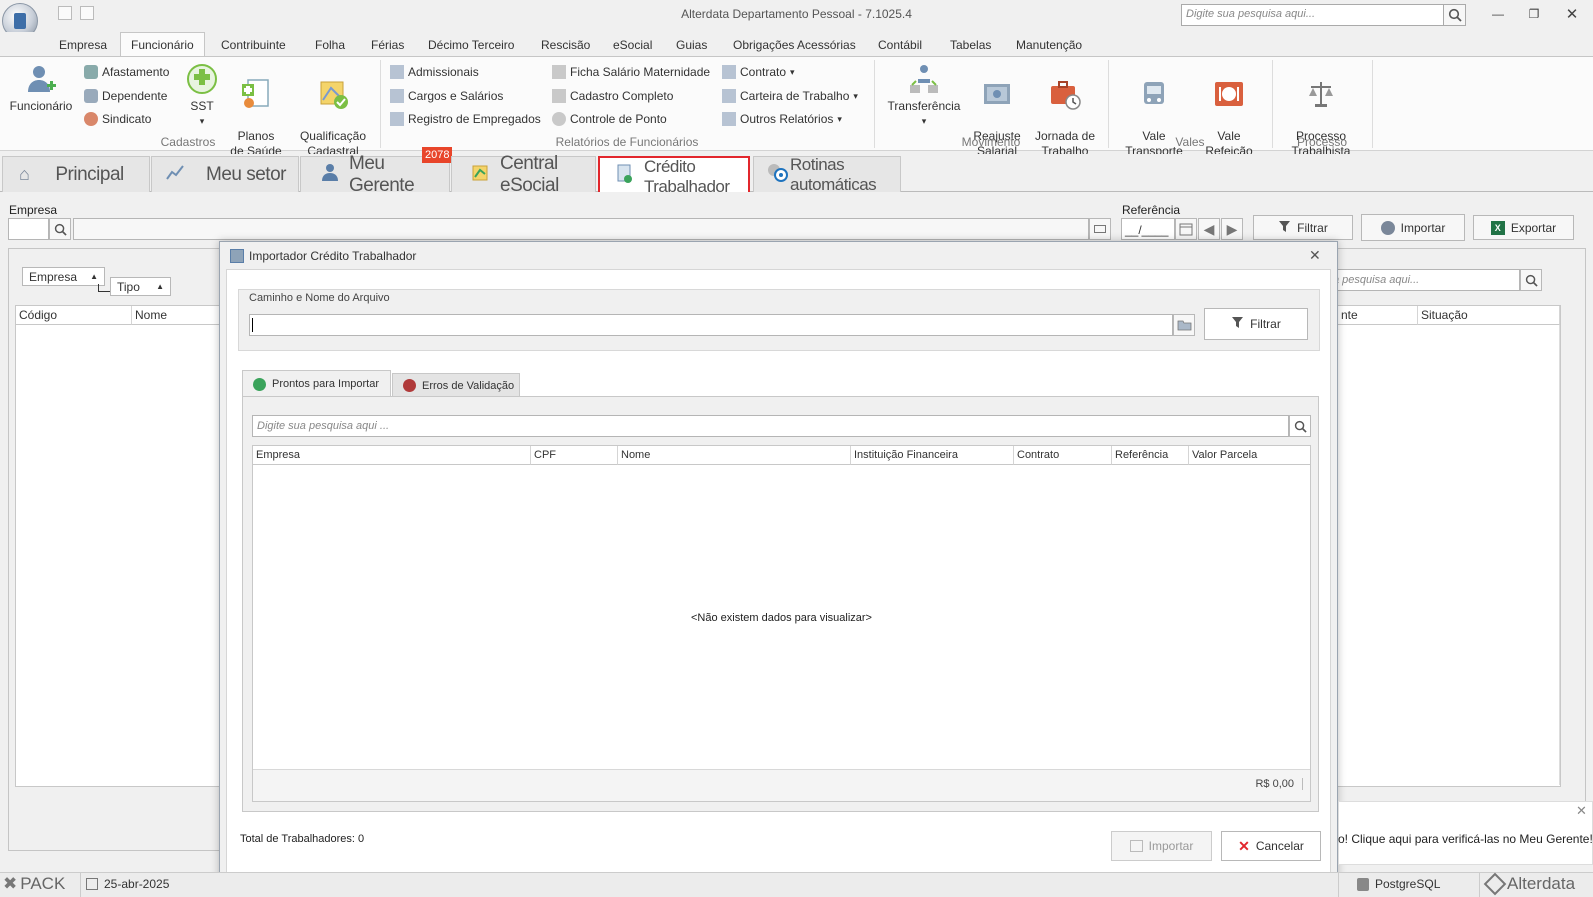 This screenshot has height=897, width=1593. Describe the element at coordinates (76, 174) in the screenshot. I see `tab-principal: ⌂ Principal` at that location.